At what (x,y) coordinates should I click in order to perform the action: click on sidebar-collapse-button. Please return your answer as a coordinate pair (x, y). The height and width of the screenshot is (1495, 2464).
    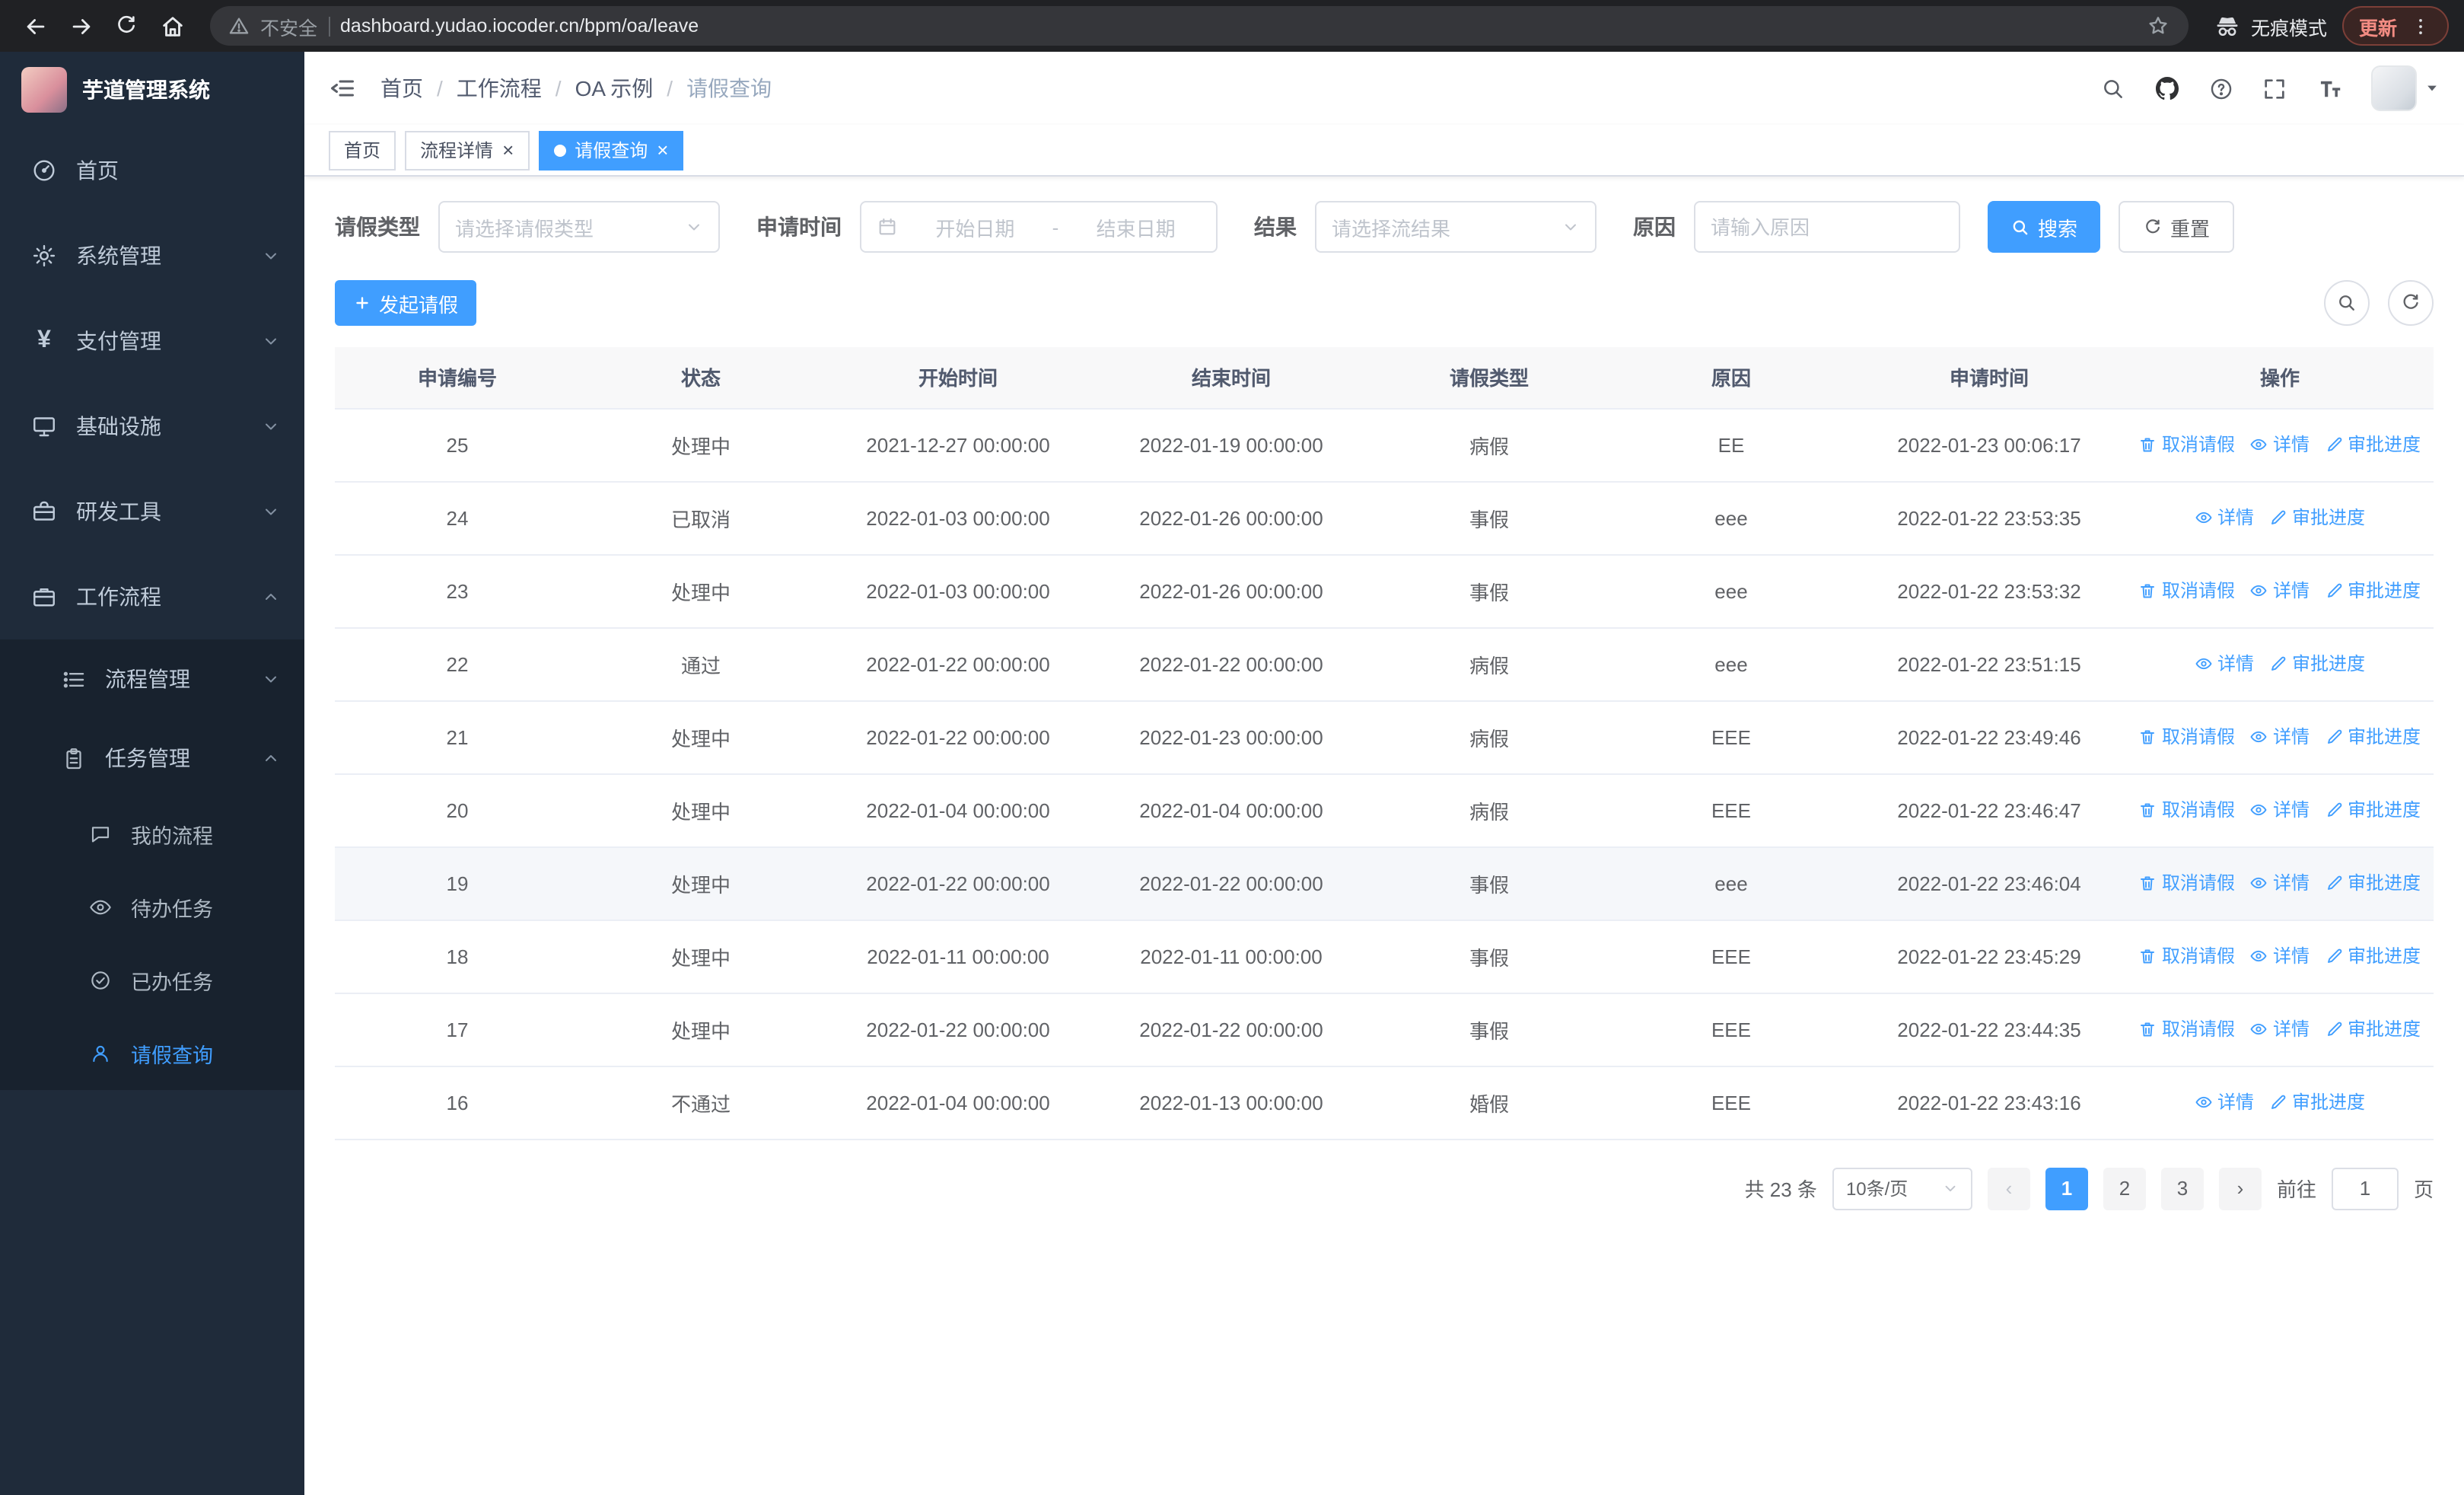
    Looking at the image, I should click on (342, 89).